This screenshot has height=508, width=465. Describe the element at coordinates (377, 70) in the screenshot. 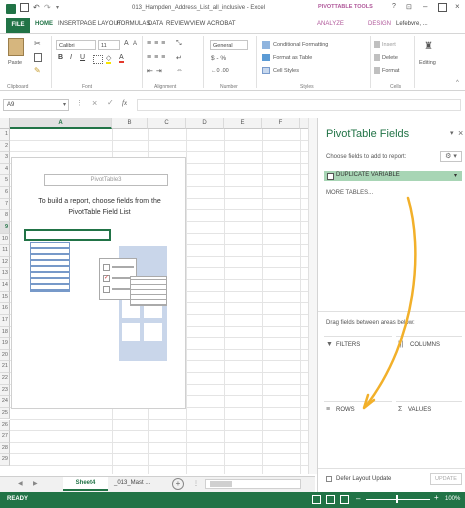

I see `format-icon` at that location.